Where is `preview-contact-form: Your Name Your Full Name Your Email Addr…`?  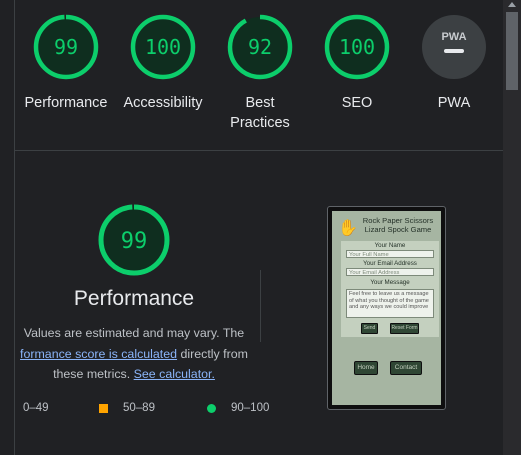
preview-contact-form: Your Name Your Full Name Your Email Addr… is located at coordinates (390, 289).